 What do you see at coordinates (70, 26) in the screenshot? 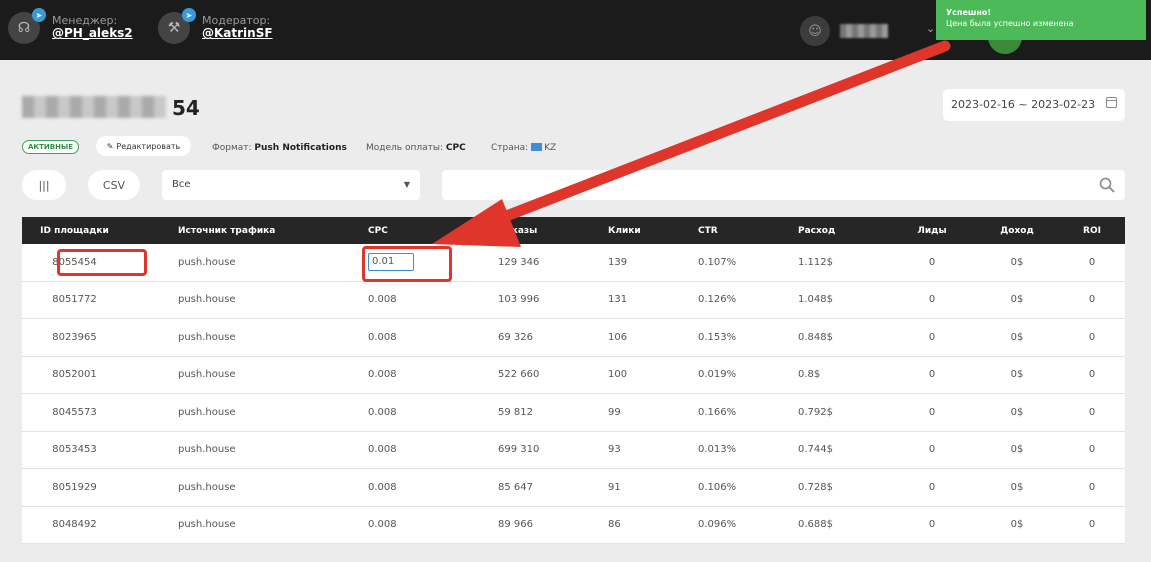
I see `manager-contact: ☊ ➤ Менеджер: @PH_aleks2` at bounding box center [70, 26].